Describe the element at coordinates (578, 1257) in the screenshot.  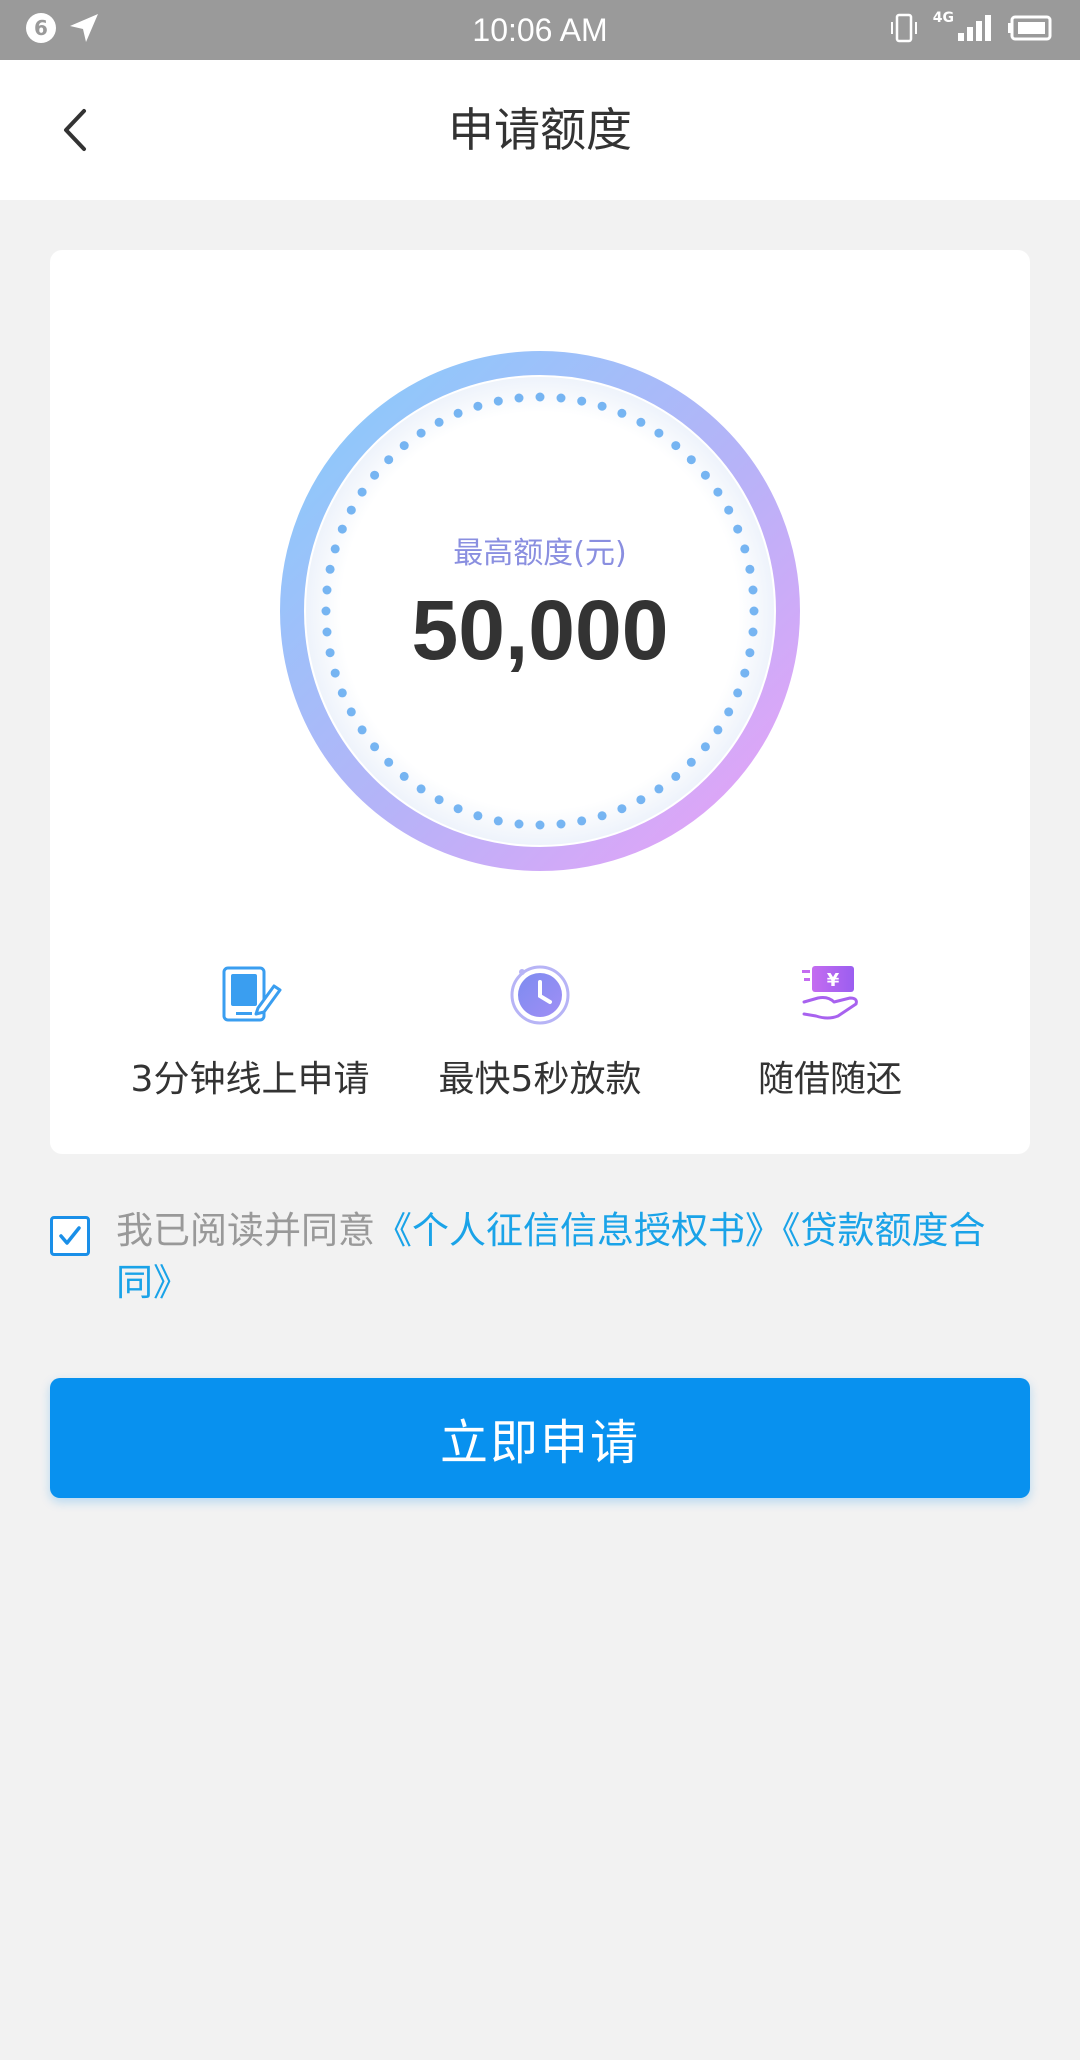
I see `agreement-text: 我已阅读并同意《个人征信信息授权书》《贷款额度合同》` at that location.